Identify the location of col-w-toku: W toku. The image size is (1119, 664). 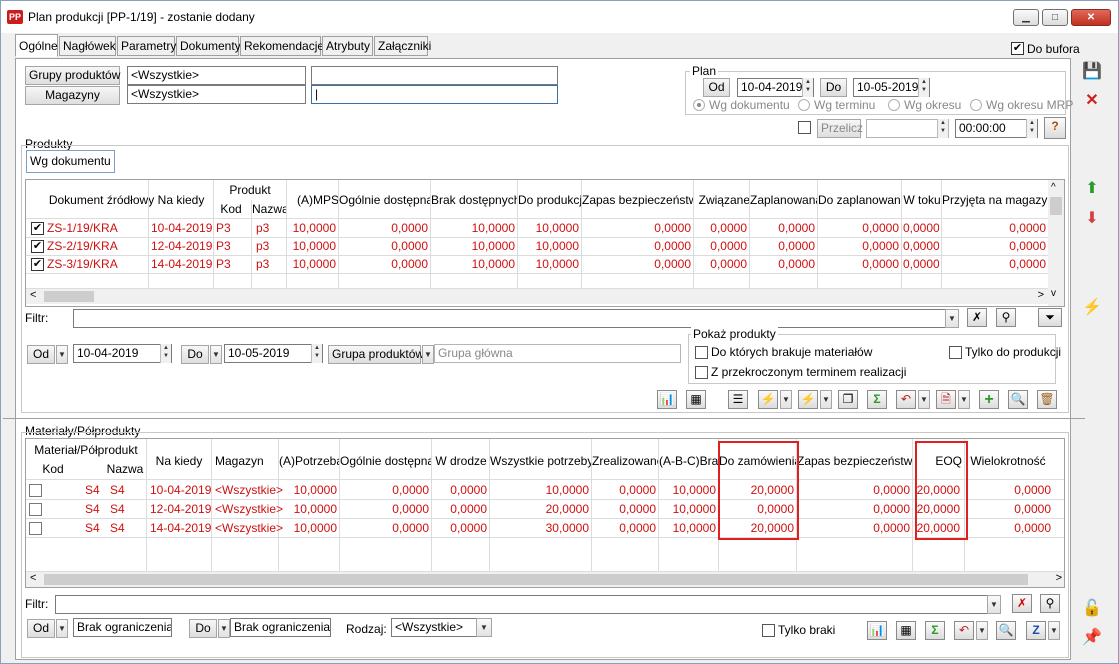
(922, 200).